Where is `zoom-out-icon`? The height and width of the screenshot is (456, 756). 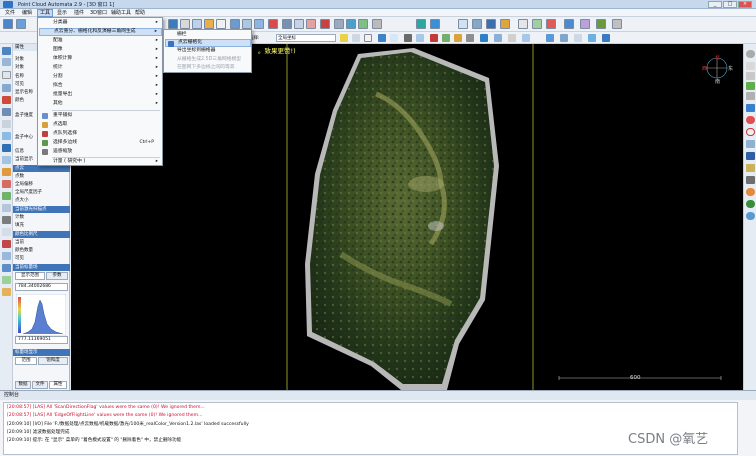 zoom-out-icon is located at coordinates (6, 148).